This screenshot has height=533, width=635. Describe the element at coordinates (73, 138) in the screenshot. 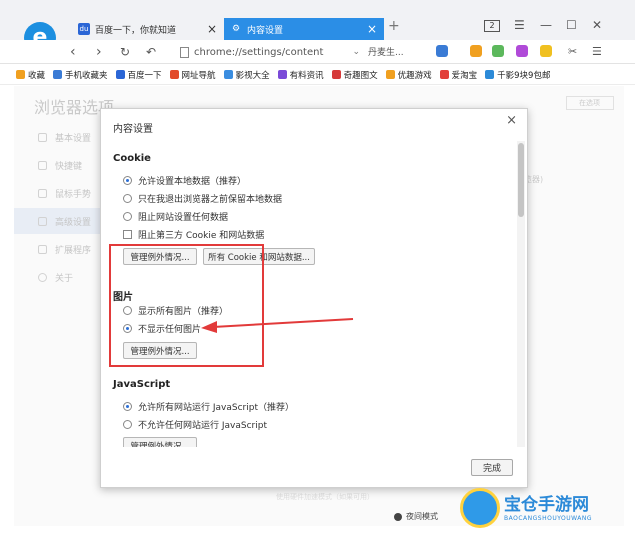

I see `sidebar-item-label: 基本设置` at that location.